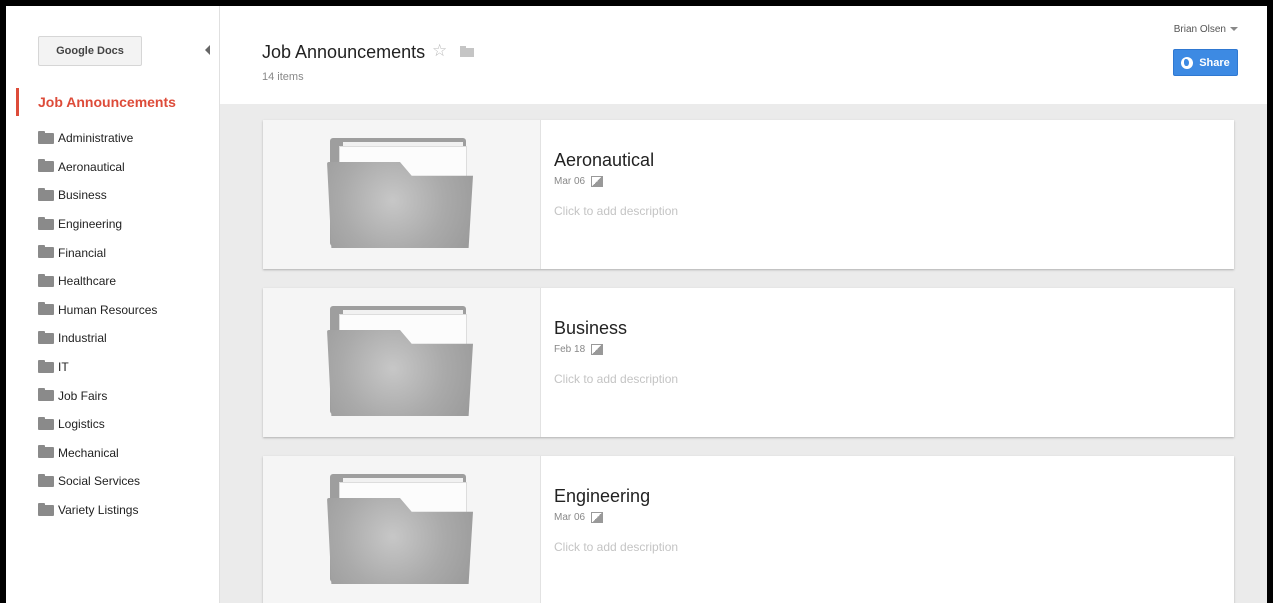 The height and width of the screenshot is (603, 1273). Describe the element at coordinates (82, 252) in the screenshot. I see `sidebar-item-label: Financial` at that location.